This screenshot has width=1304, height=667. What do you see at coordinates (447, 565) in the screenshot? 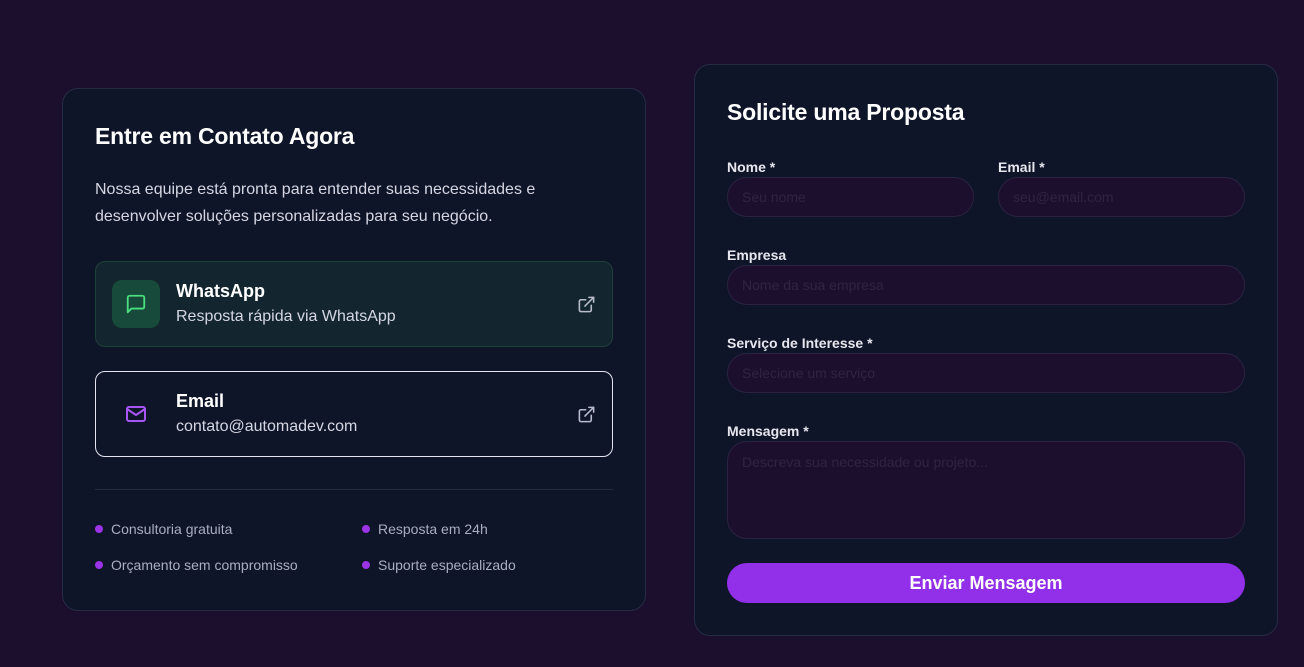
I see `feature-label: Suporte especializado` at bounding box center [447, 565].